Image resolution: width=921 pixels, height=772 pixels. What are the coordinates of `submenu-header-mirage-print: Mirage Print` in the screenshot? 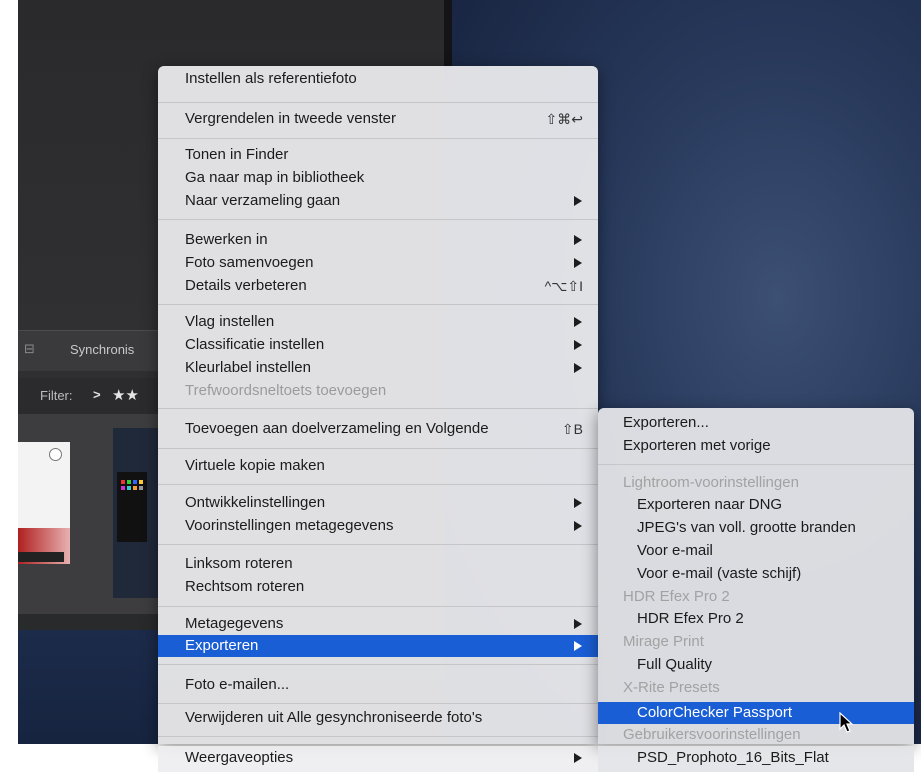 It's located at (756, 642).